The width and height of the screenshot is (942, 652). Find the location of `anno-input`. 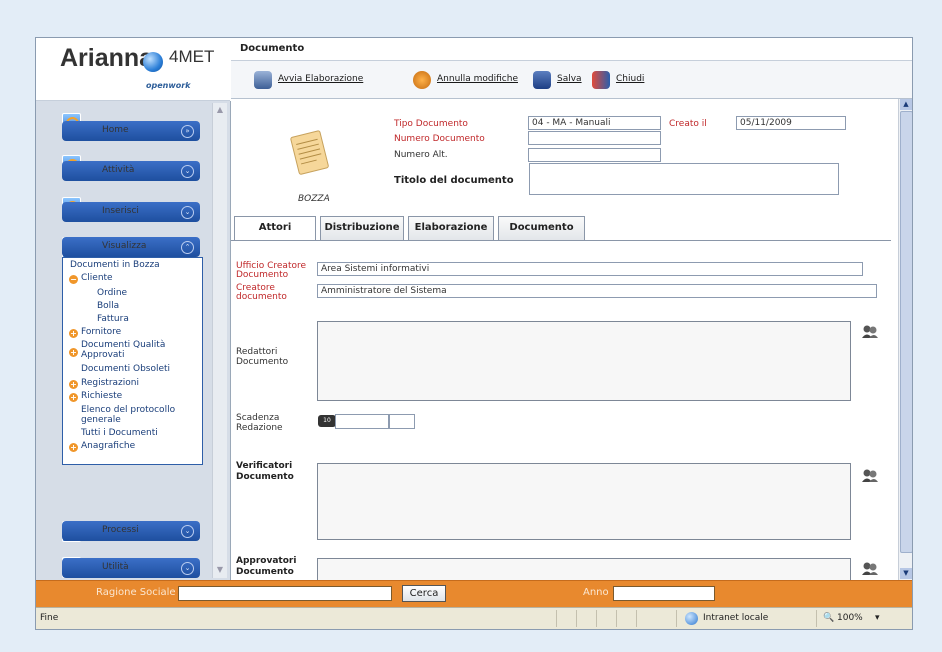

anno-input is located at coordinates (664, 593).